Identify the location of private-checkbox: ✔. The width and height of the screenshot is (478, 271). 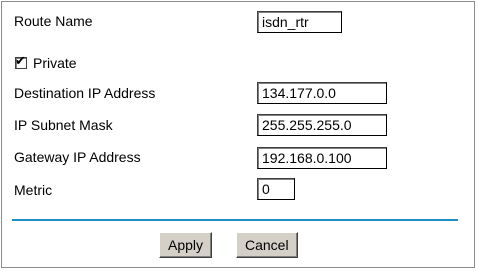
(21, 61).